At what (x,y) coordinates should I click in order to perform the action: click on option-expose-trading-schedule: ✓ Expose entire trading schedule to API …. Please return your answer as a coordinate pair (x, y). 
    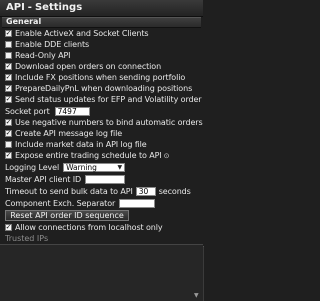
    Looking at the image, I should click on (103, 155).